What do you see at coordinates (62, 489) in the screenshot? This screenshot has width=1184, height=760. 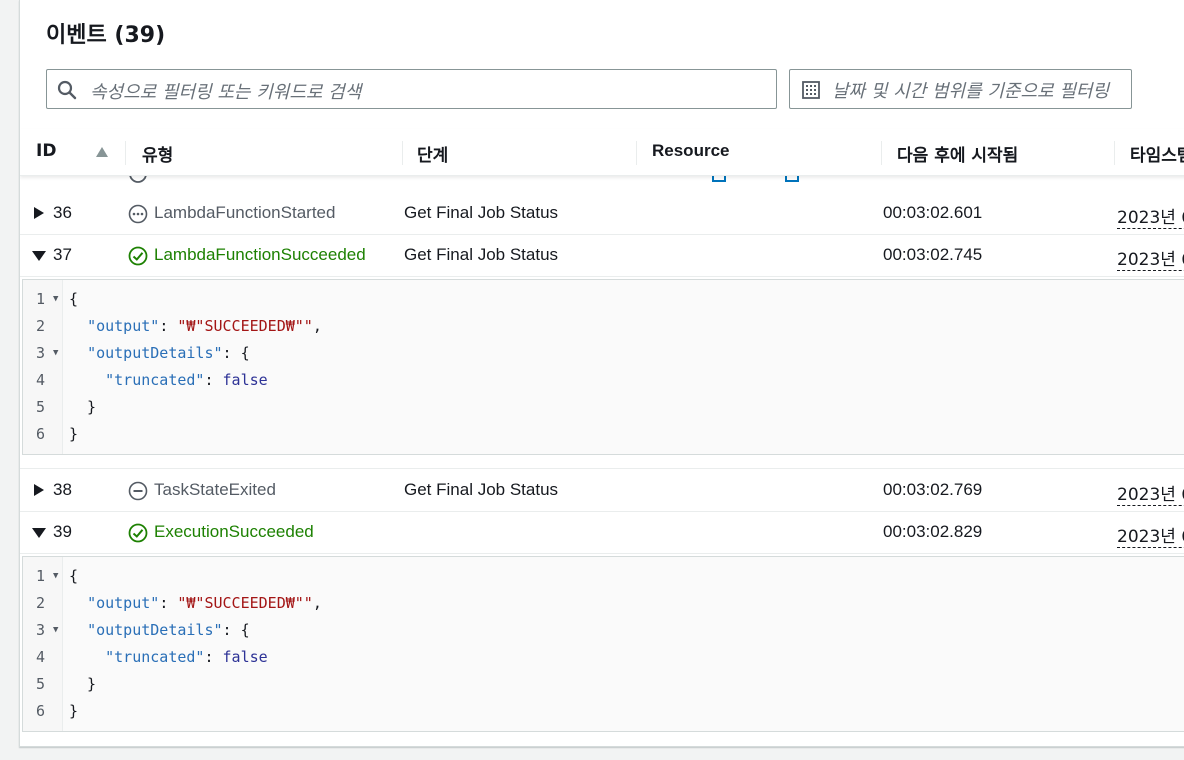 I see `event-id: 38` at bounding box center [62, 489].